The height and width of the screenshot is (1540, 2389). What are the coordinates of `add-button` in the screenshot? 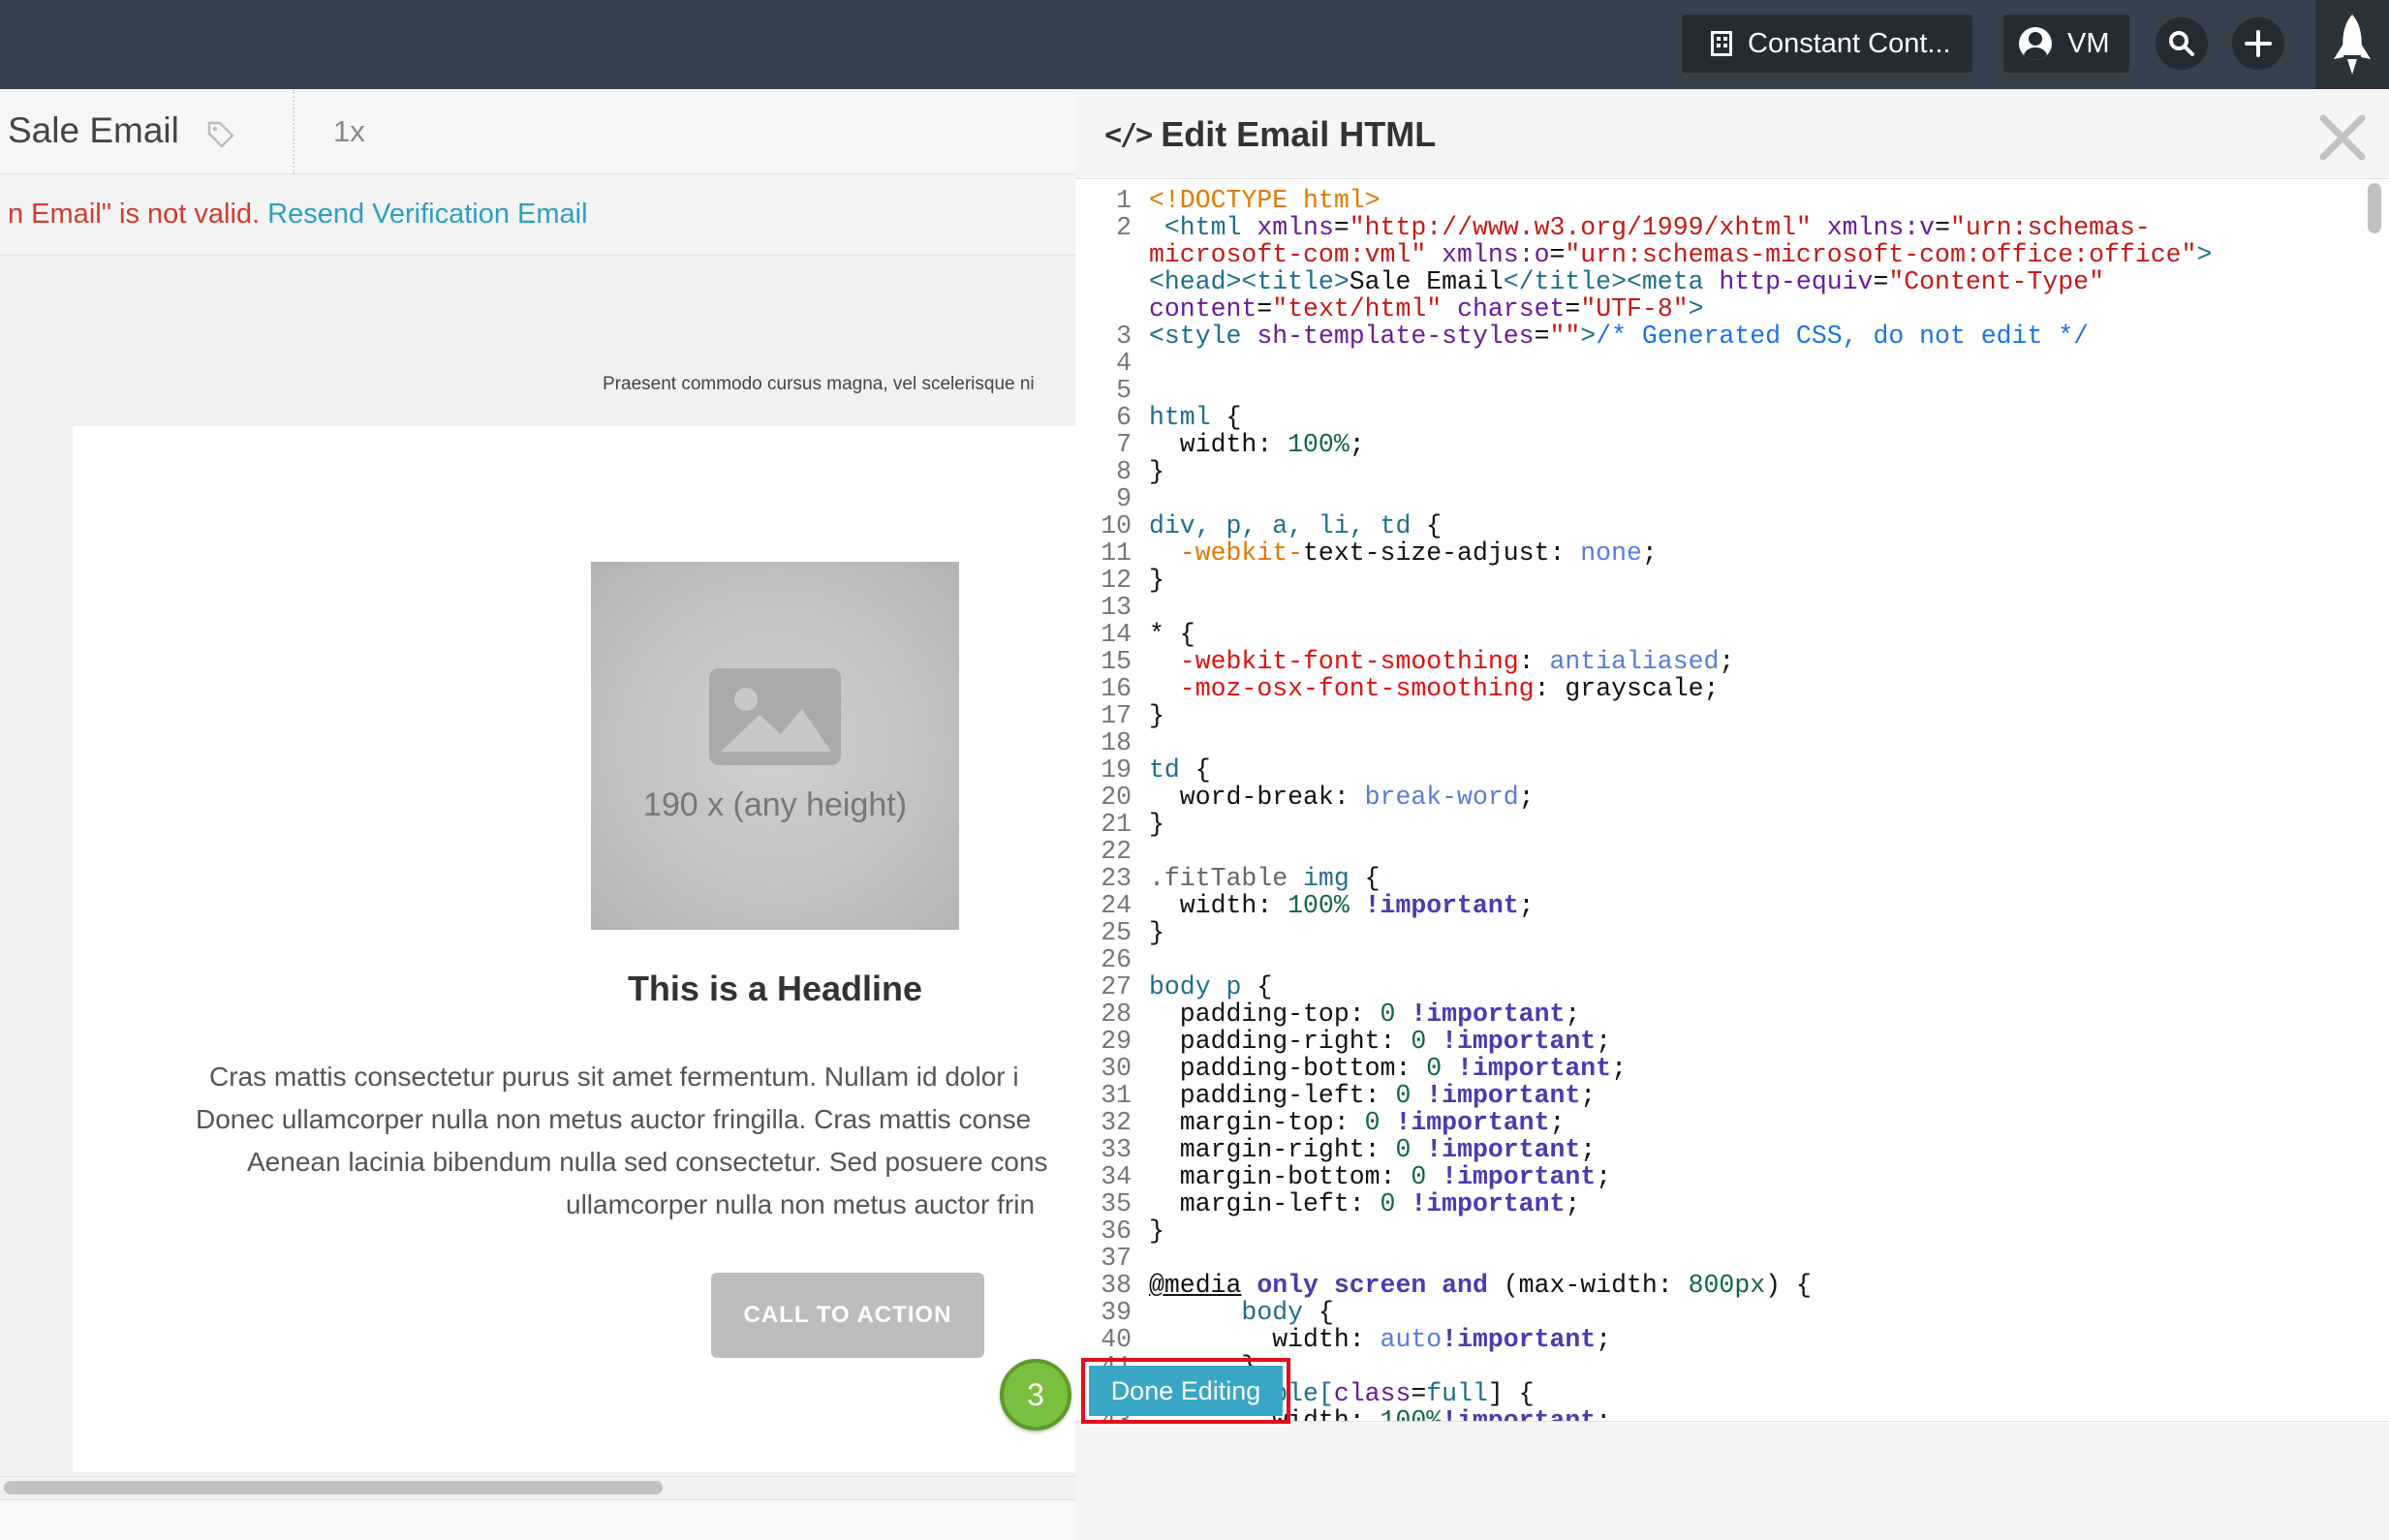 It's located at (2258, 43).